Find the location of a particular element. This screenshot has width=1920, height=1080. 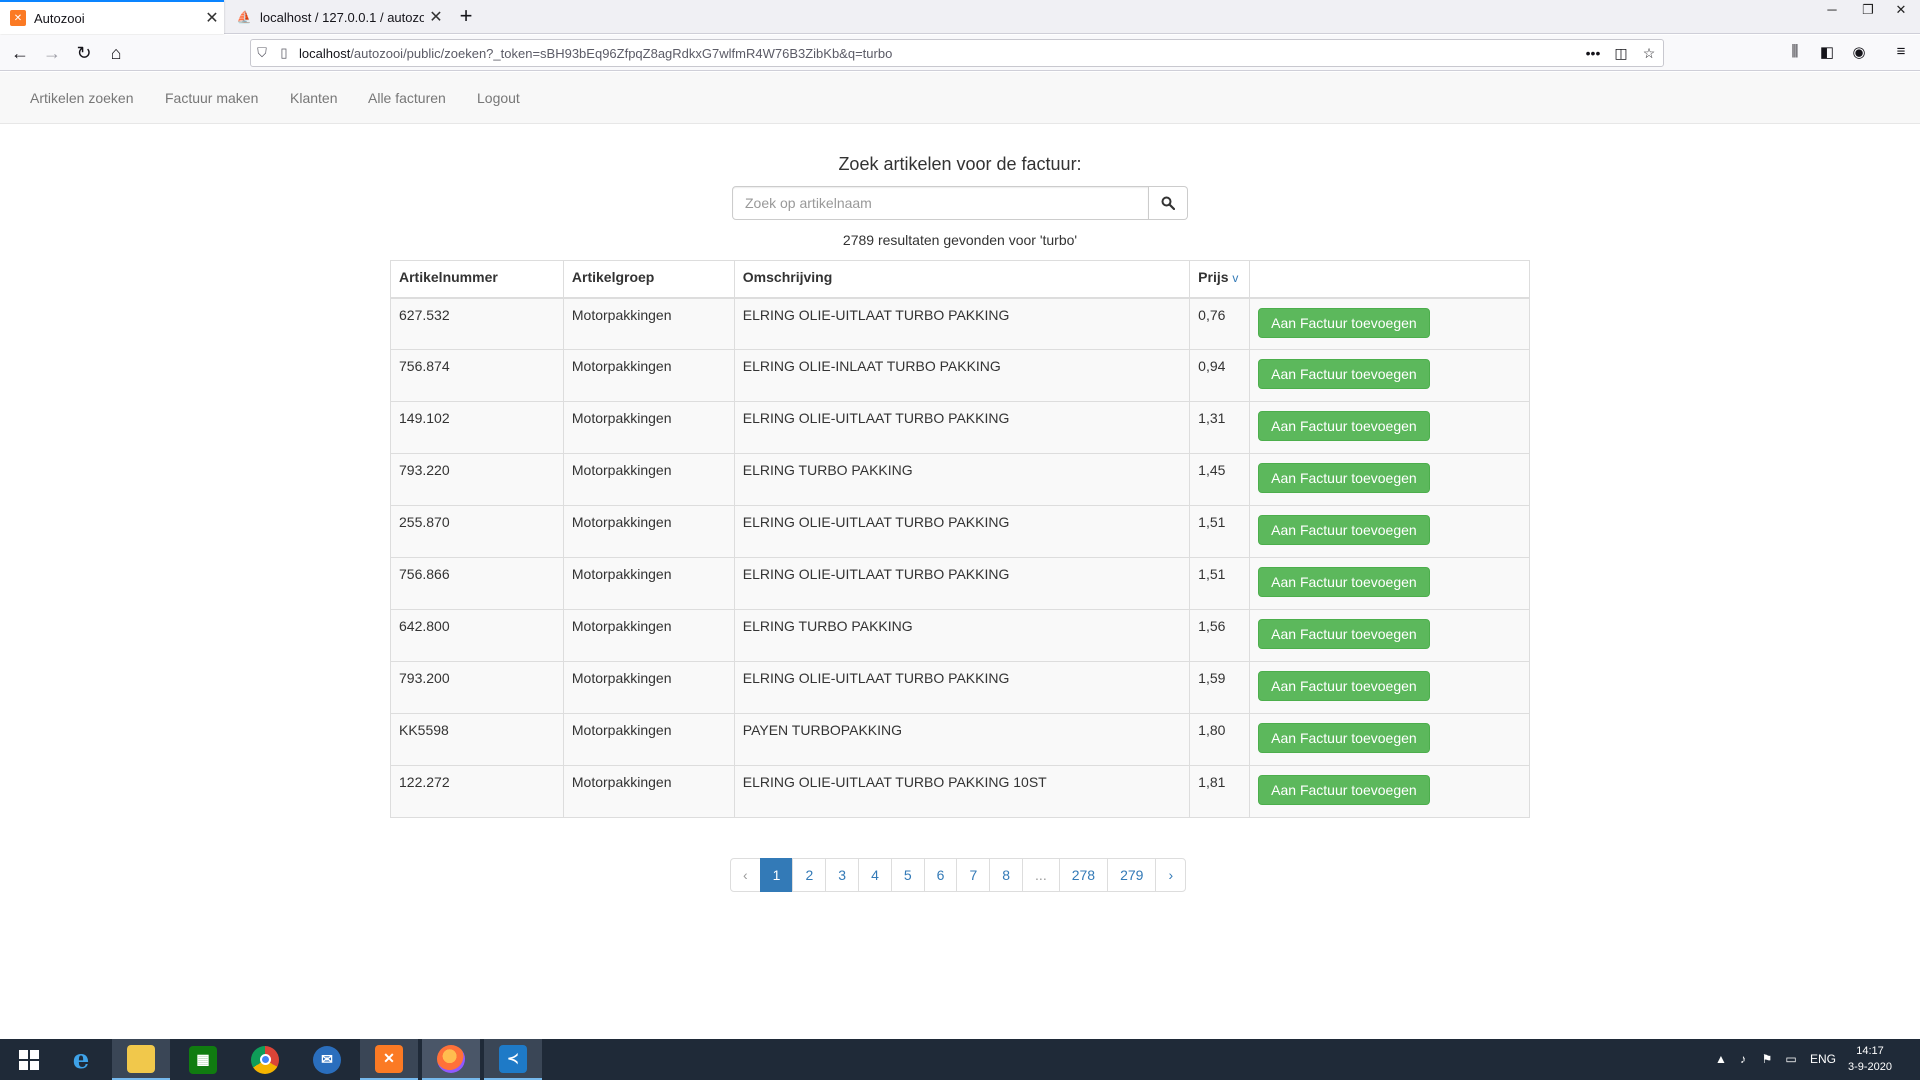

nav-artikelen-zoeken: Artikelen zoeken is located at coordinates (82, 98).